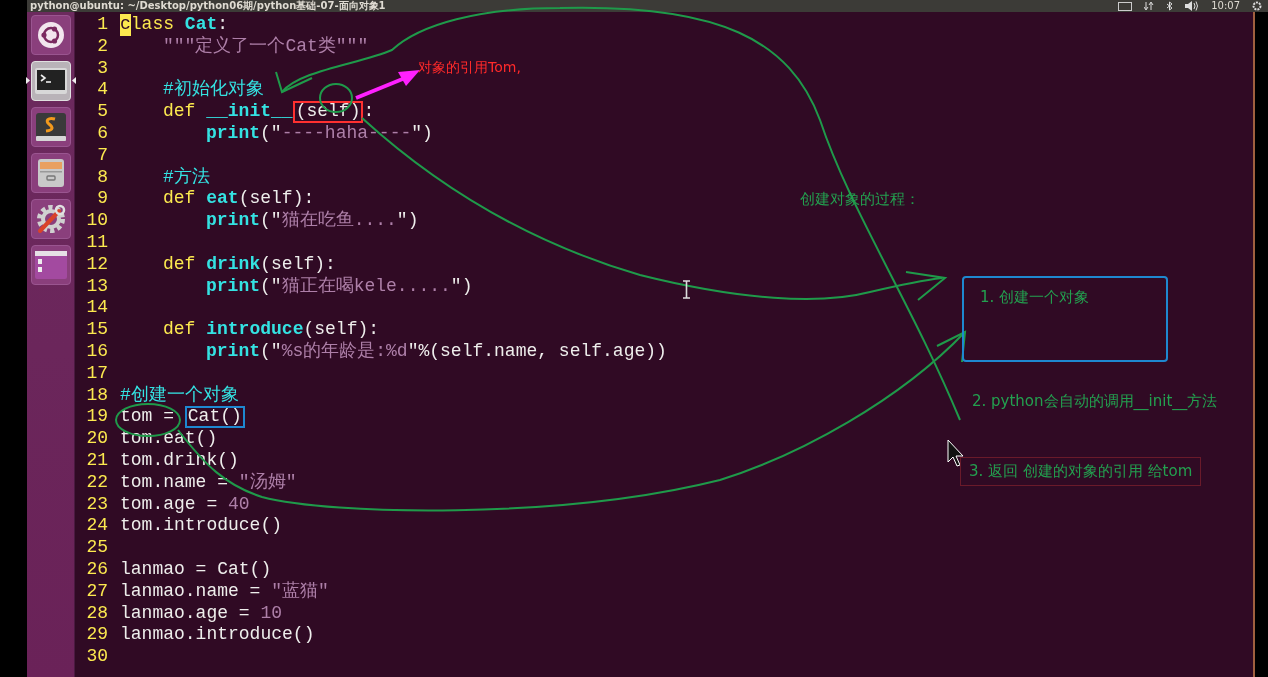 The width and height of the screenshot is (1268, 677). Describe the element at coordinates (339, 286) in the screenshot. I see `code-line: print("猫正在喝kele.....")` at that location.